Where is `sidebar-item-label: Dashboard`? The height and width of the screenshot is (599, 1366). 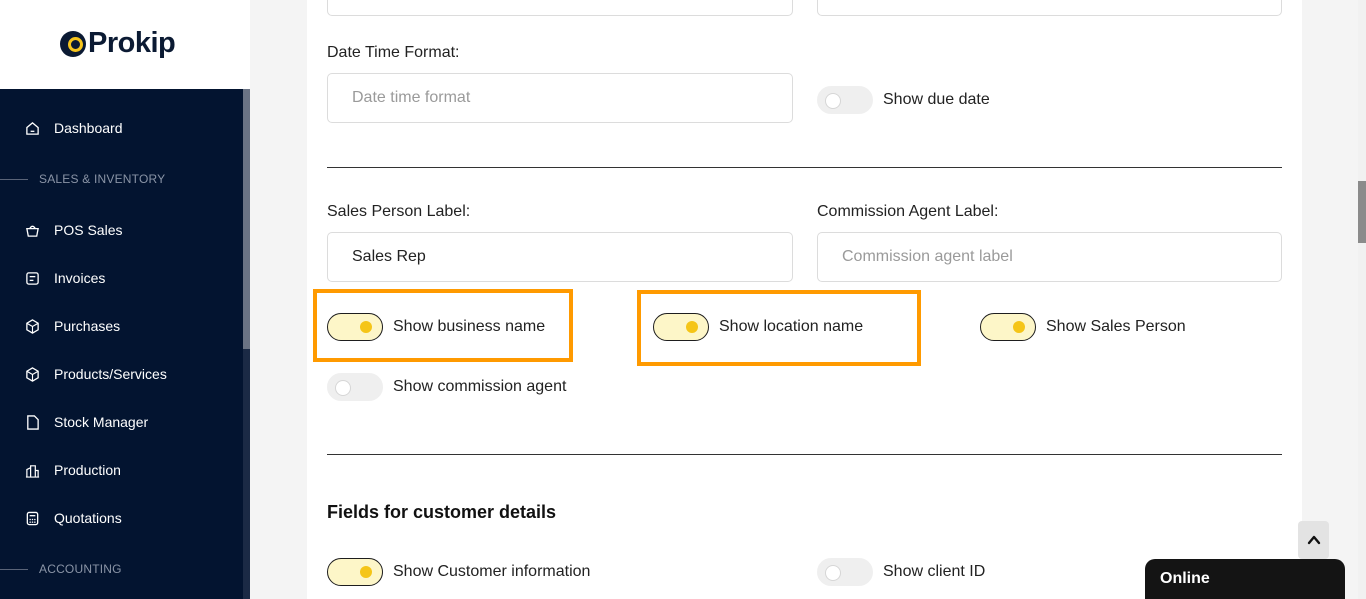
sidebar-item-label: Dashboard is located at coordinates (88, 128).